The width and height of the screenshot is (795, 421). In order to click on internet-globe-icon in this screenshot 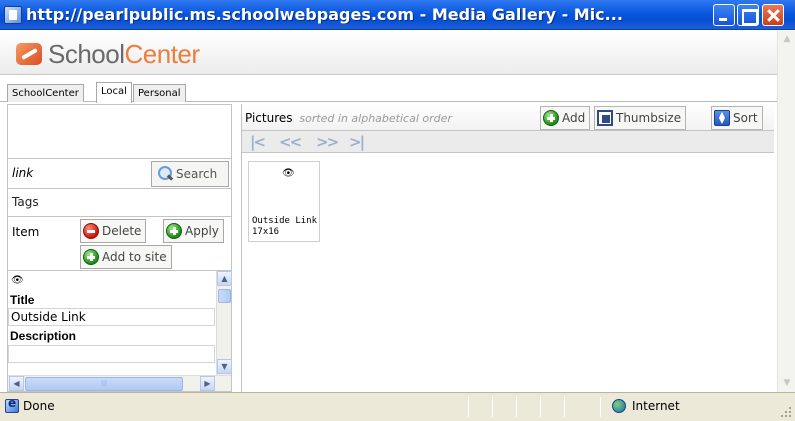, I will do `click(619, 406)`.